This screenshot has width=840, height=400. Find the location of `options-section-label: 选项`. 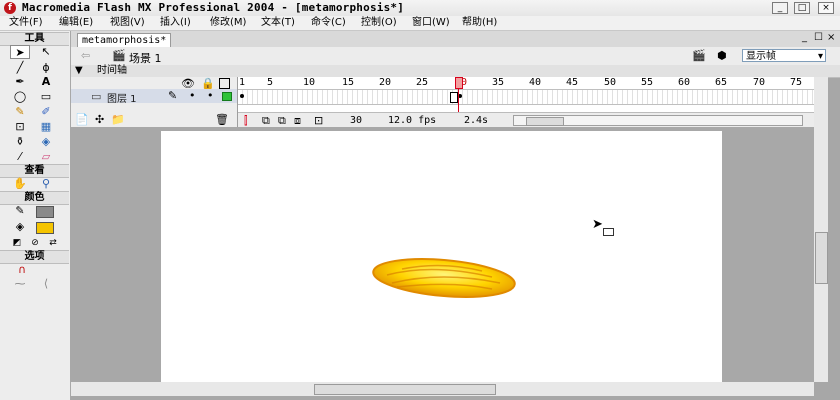

options-section-label: 选项 is located at coordinates (34, 257).